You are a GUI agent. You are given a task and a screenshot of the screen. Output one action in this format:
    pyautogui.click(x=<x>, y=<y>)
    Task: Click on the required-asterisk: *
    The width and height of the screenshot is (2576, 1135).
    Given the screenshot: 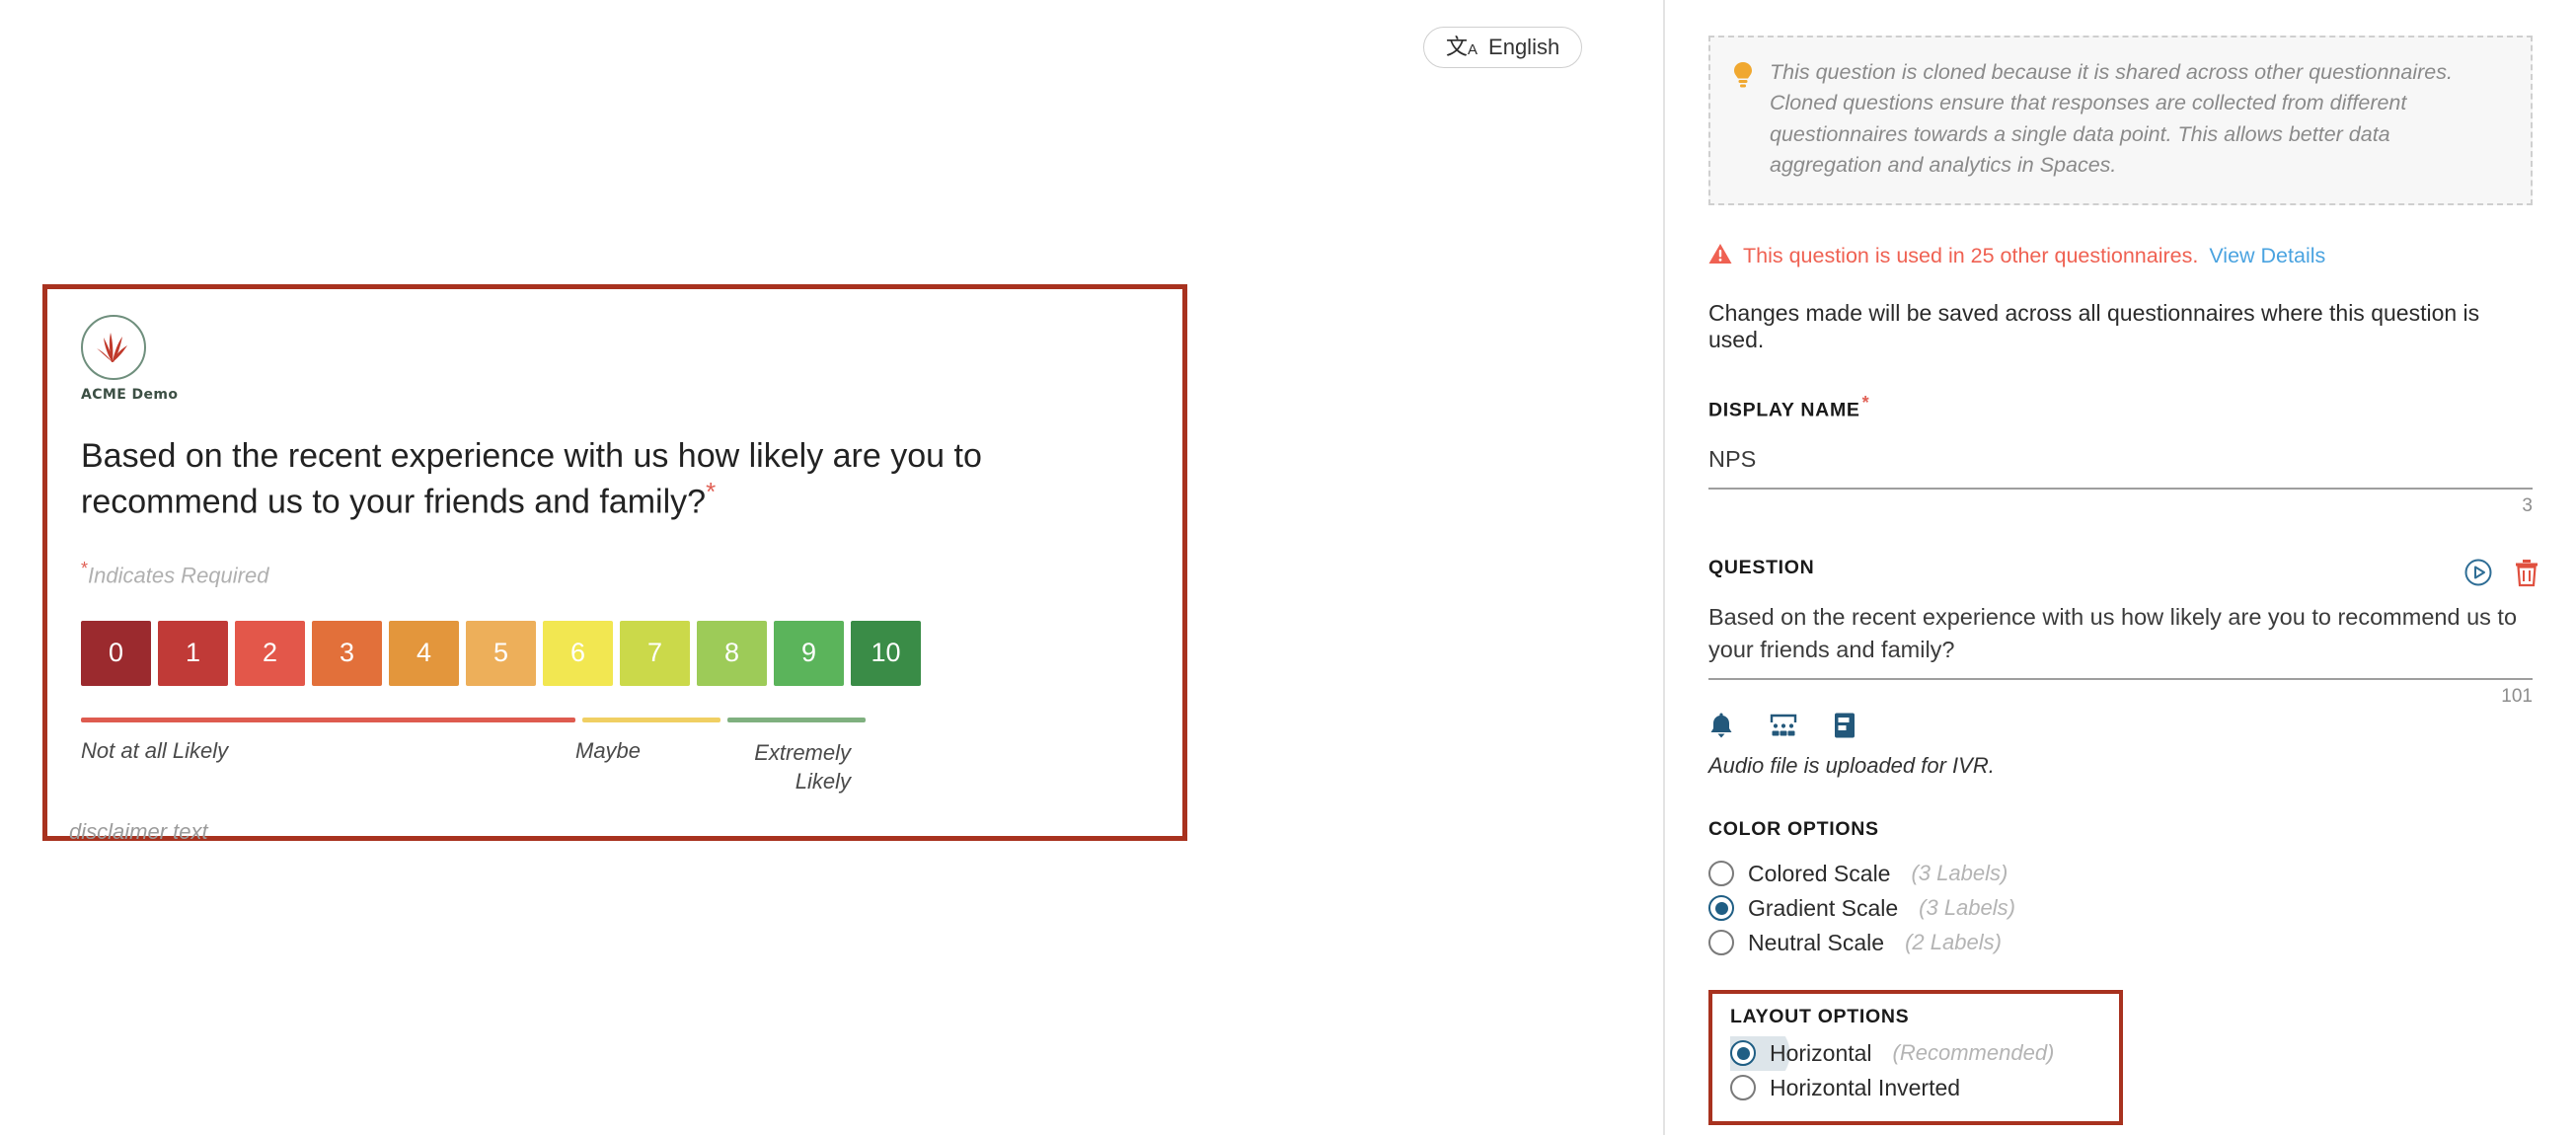 What is the action you would take?
    pyautogui.click(x=711, y=492)
    